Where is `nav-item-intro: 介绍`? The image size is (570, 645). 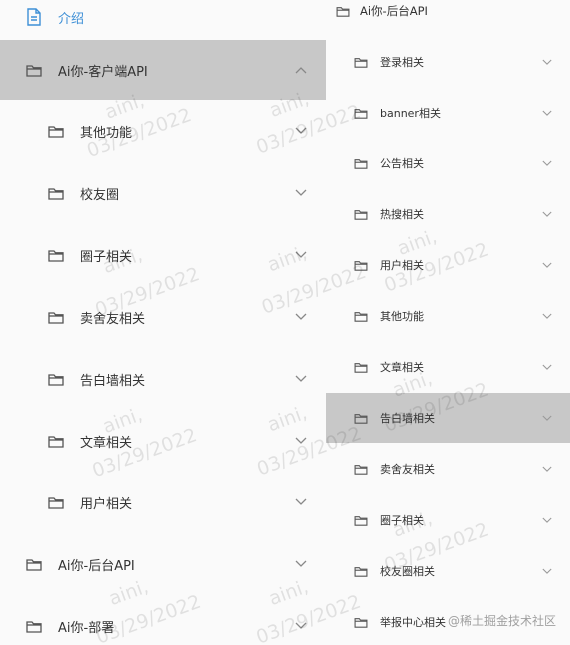
nav-item-intro: 介绍 is located at coordinates (163, 17).